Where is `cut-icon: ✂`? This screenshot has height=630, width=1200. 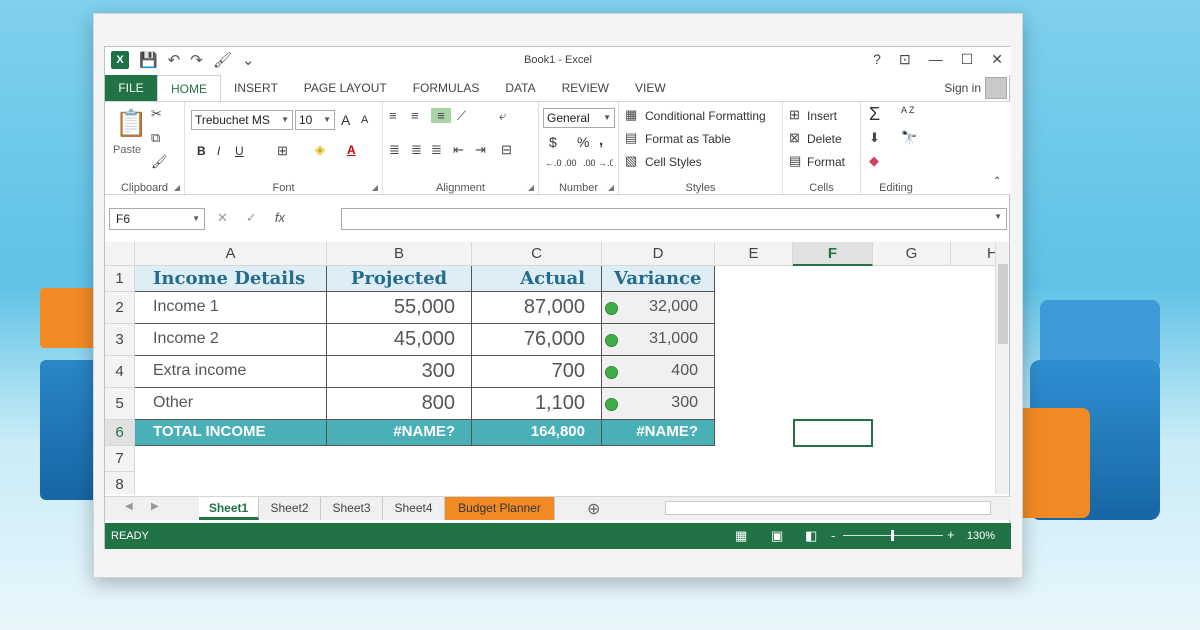
cut-icon: ✂ is located at coordinates (156, 114).